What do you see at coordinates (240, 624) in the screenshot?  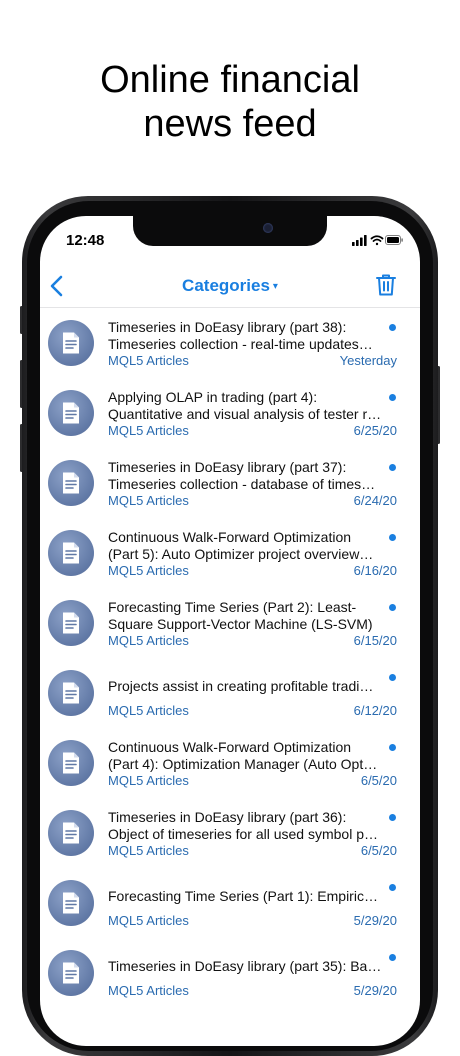 I see `article-title-line: Square Support-Vector Machine (LS-SVM)` at bounding box center [240, 624].